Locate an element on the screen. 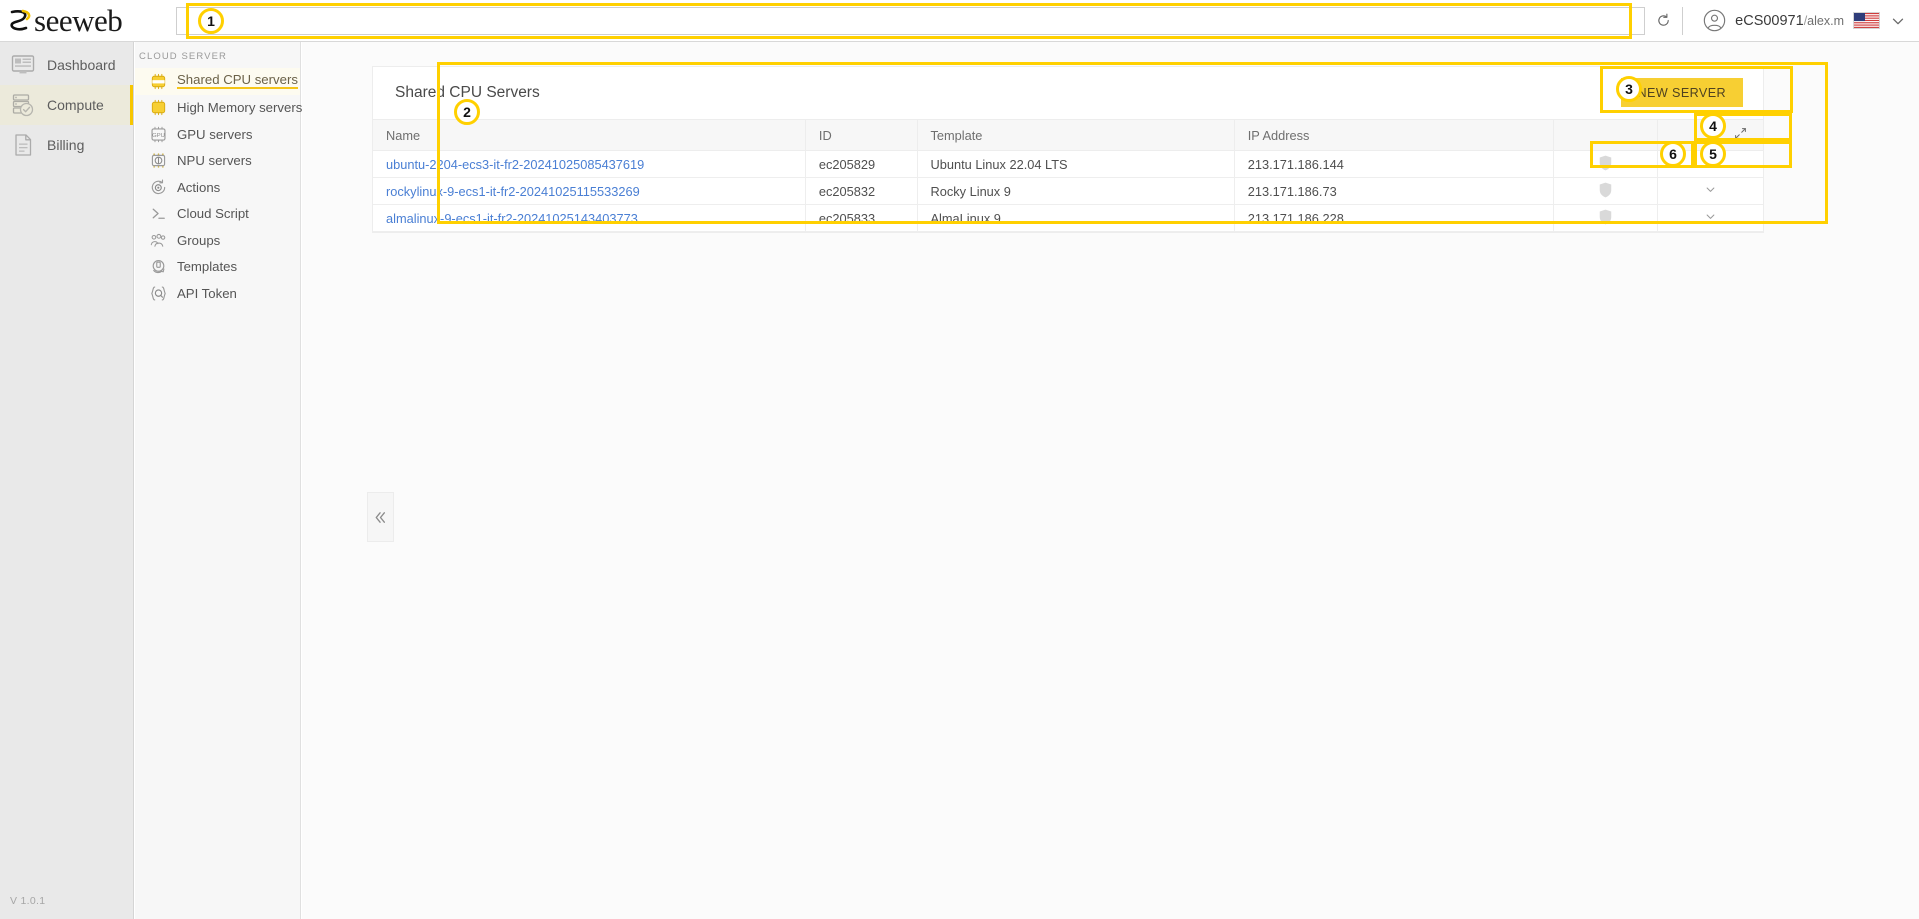  sidebar-item-cloud-script: Cloud Script is located at coordinates (217, 214).